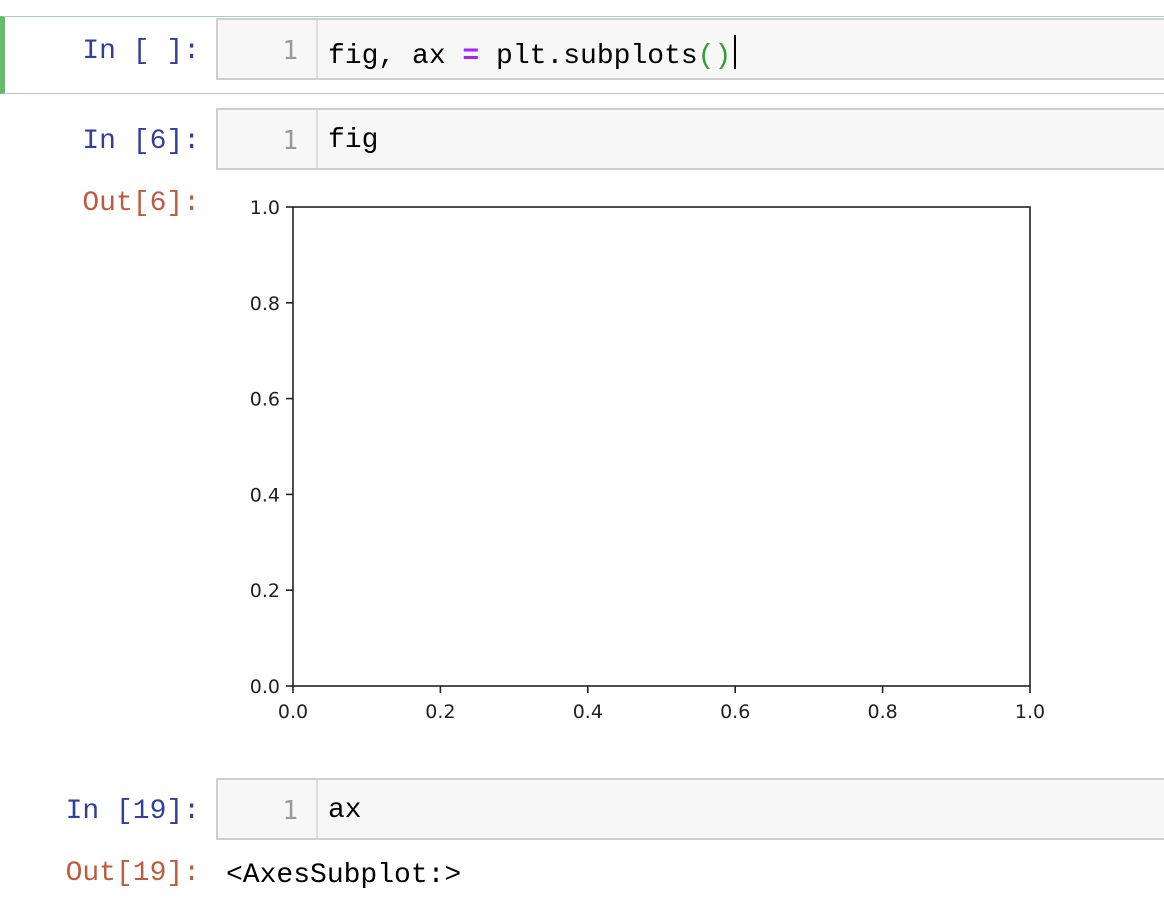 This screenshot has height=918, width=1164. Describe the element at coordinates (395, 56) in the screenshot. I see `code-text: fig, ax` at that location.